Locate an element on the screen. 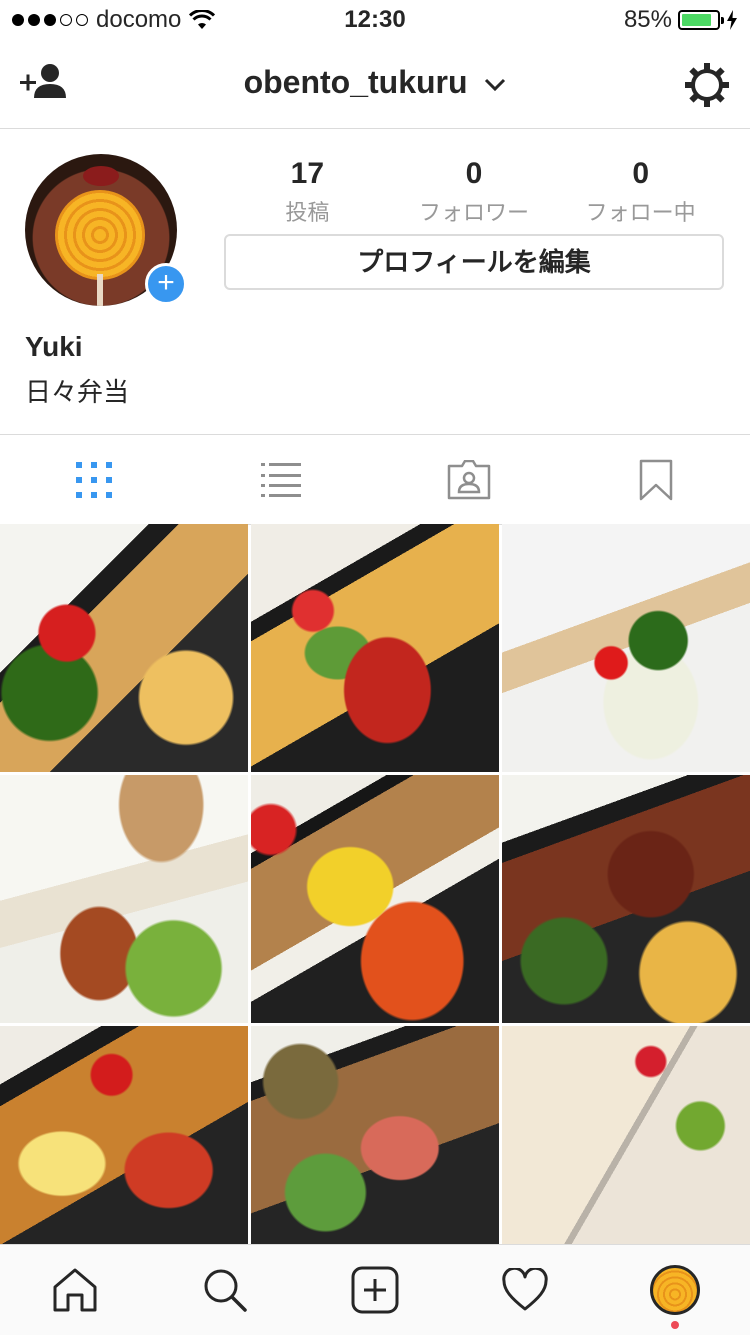 The image size is (750, 1335). posts-count: 17 is located at coordinates (307, 174).